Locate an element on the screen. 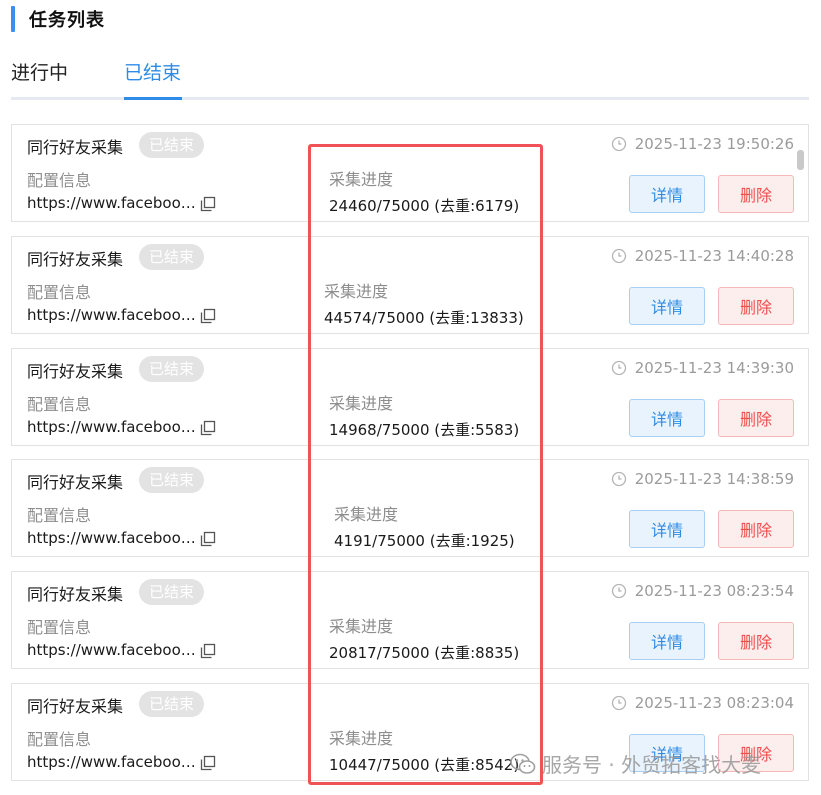 The width and height of the screenshot is (821, 795). task-time-text: 2025-11-23 08:23:54 is located at coordinates (714, 591).